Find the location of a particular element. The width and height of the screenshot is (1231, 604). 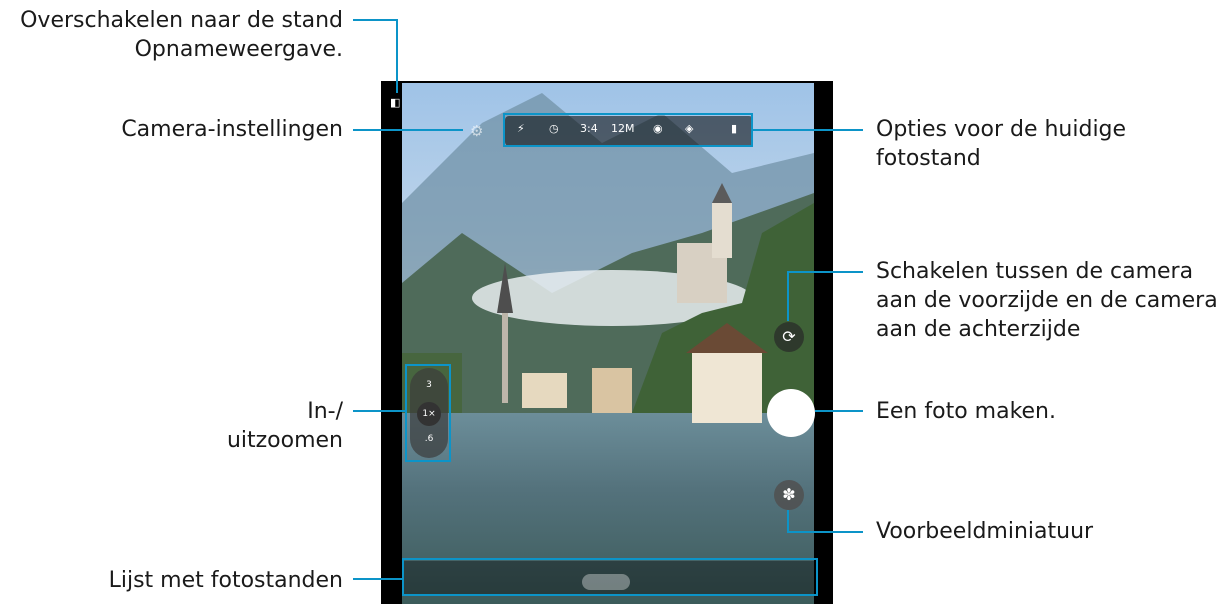

label-options-line2: fotostand is located at coordinates (928, 158).